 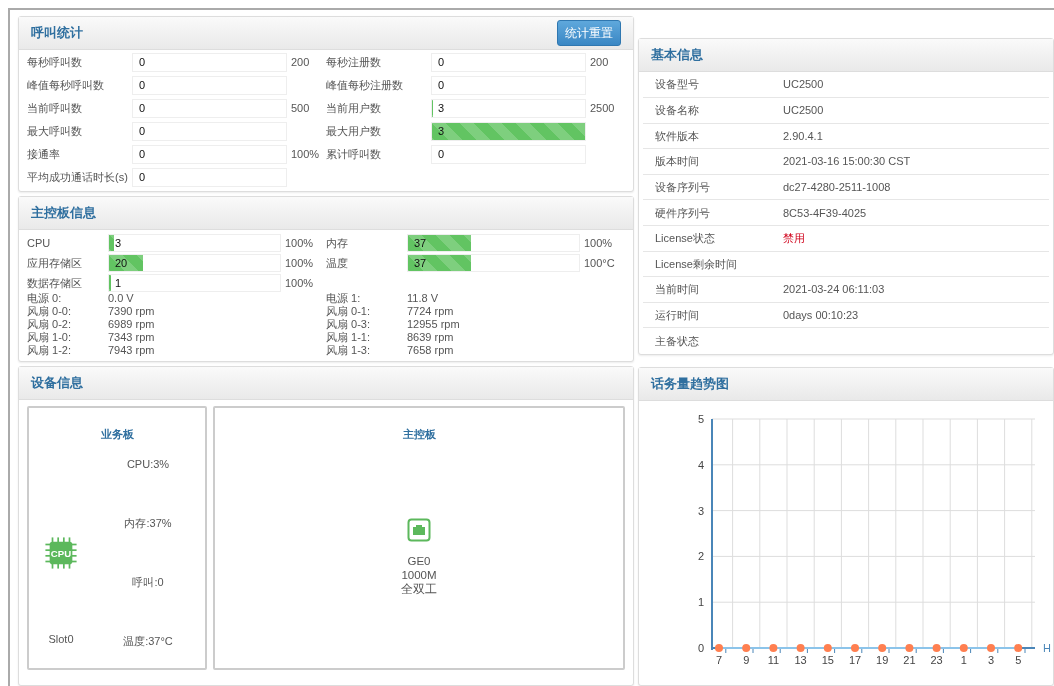 I want to click on x-tick-label: 13, so click(x=800, y=659).